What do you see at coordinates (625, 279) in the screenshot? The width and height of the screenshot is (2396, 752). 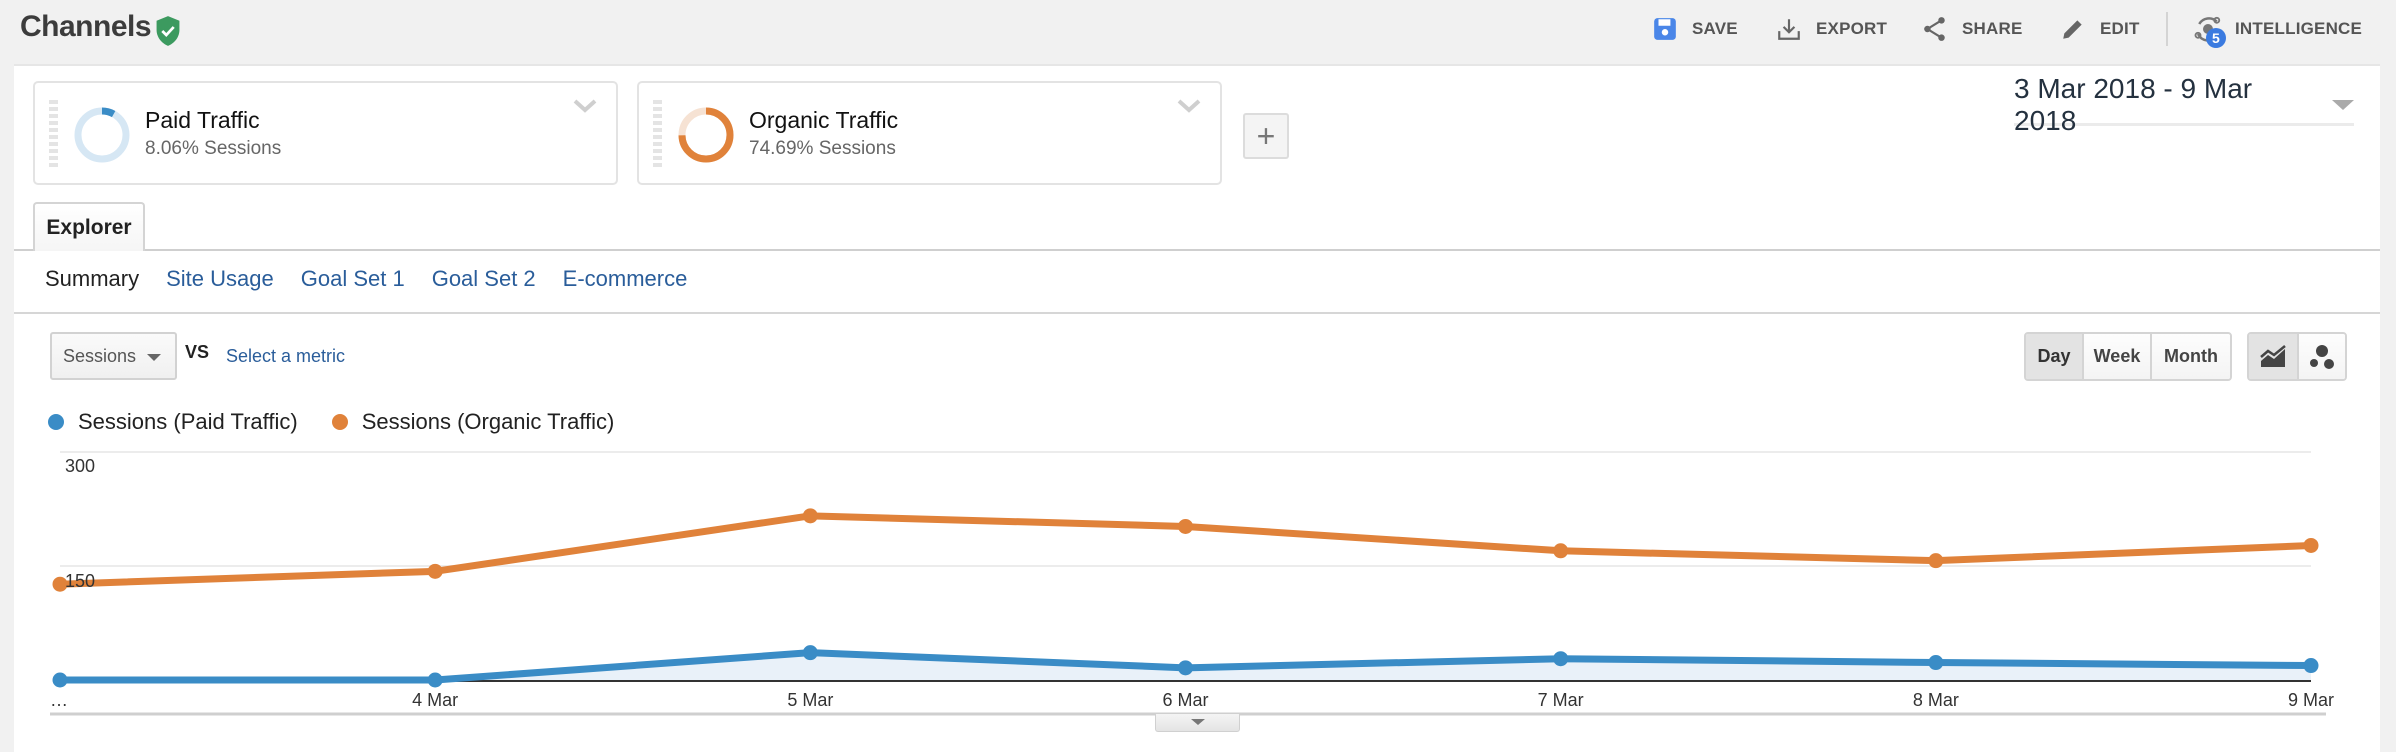 I see `subtab-e-commerce: E-commerce` at bounding box center [625, 279].